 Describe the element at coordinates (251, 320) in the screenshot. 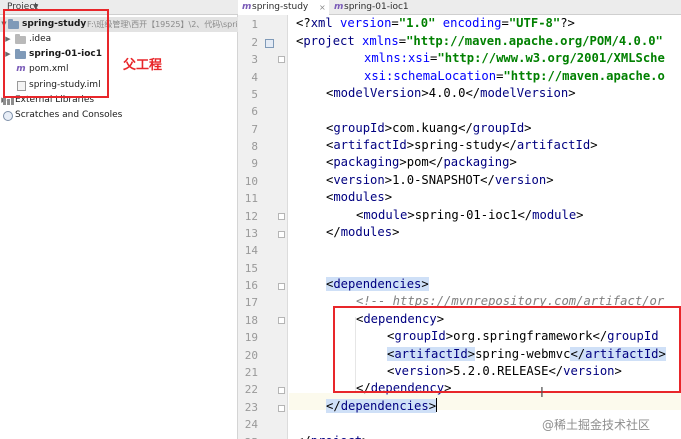

I see `line-number: 18` at that location.